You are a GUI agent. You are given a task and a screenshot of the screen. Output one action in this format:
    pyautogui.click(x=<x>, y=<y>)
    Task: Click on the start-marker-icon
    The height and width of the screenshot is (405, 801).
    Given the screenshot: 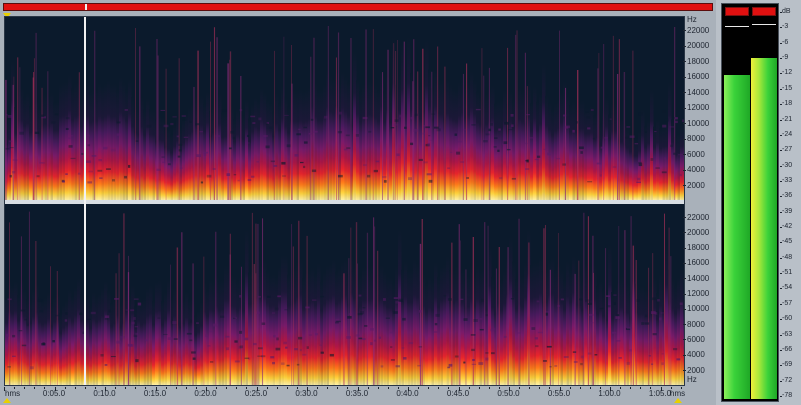 What is the action you would take?
    pyautogui.click(x=7, y=400)
    